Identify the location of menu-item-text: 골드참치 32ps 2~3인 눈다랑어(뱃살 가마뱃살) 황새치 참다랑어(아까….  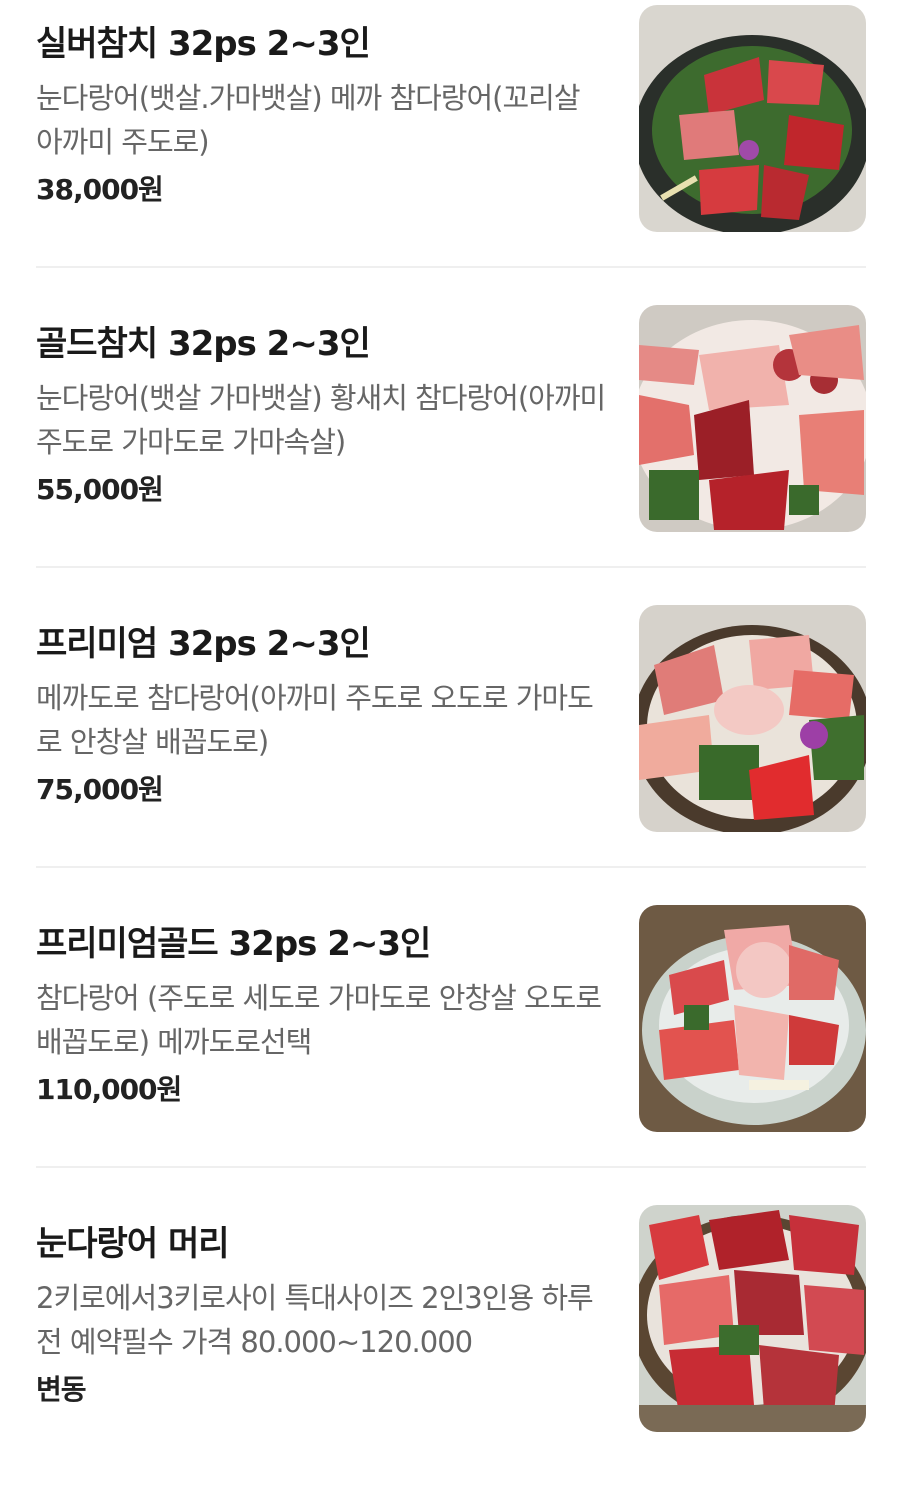
(321, 416).